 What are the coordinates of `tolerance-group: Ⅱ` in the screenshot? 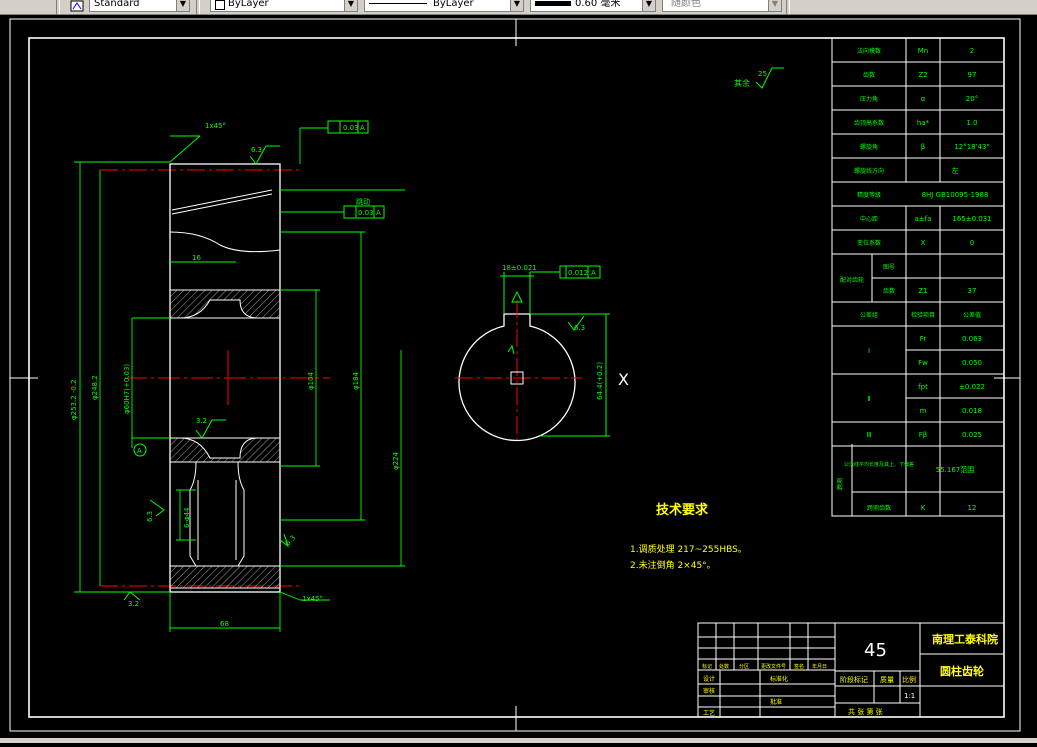 It's located at (868, 399).